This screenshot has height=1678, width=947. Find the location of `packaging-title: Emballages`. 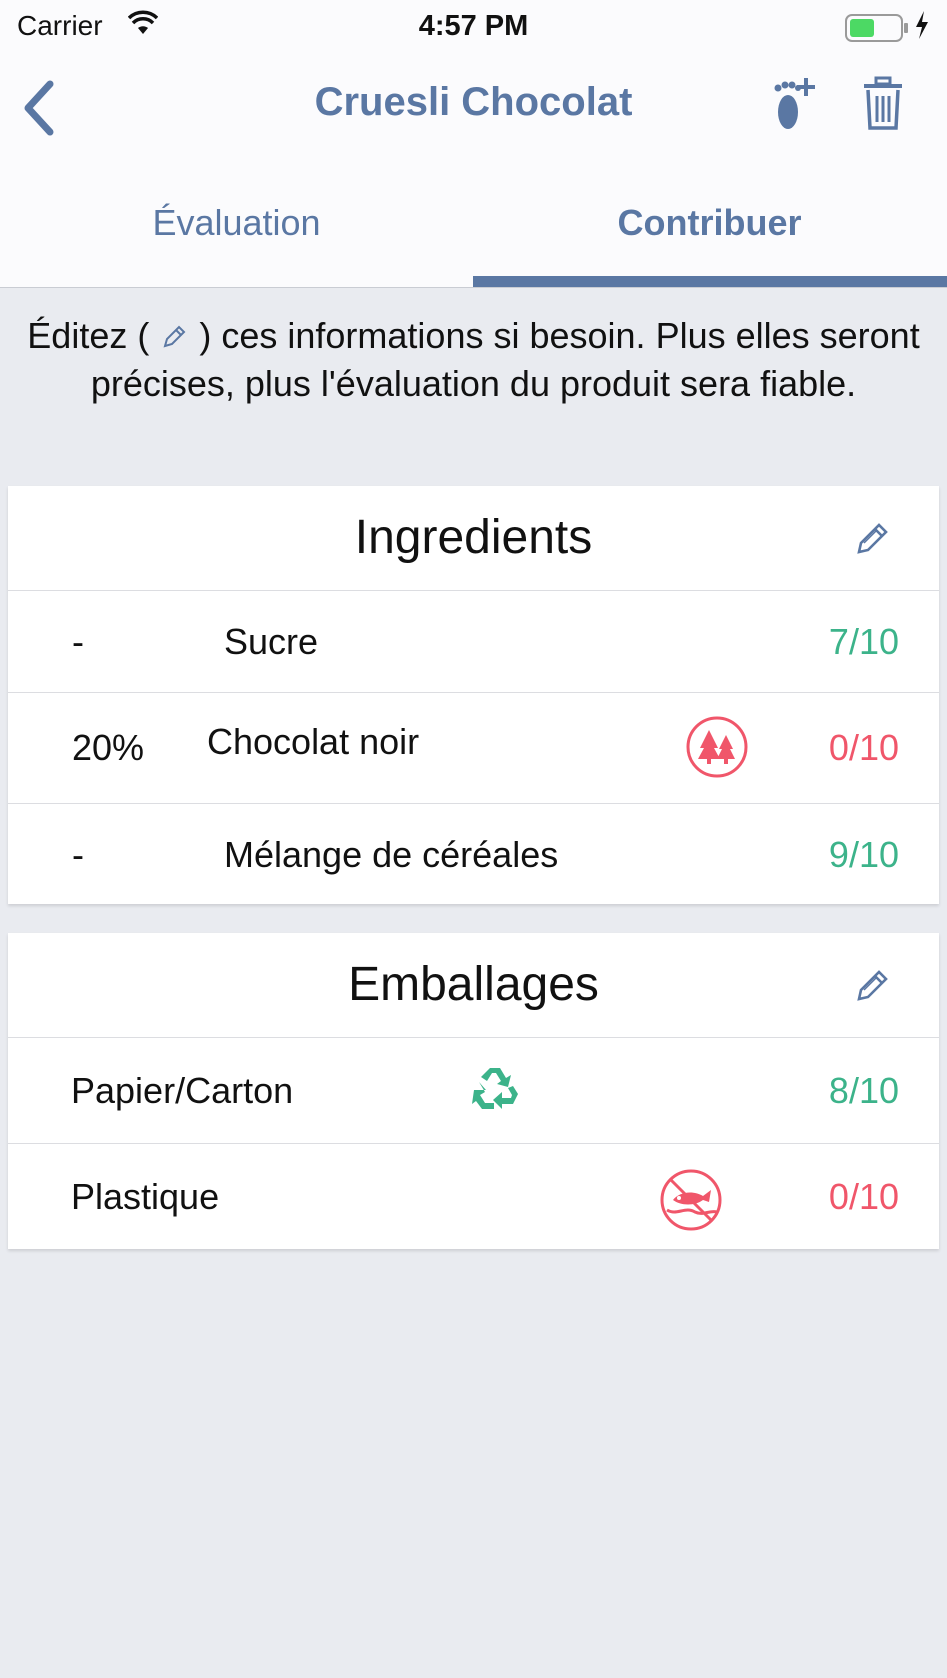

packaging-title: Emballages is located at coordinates (473, 984).